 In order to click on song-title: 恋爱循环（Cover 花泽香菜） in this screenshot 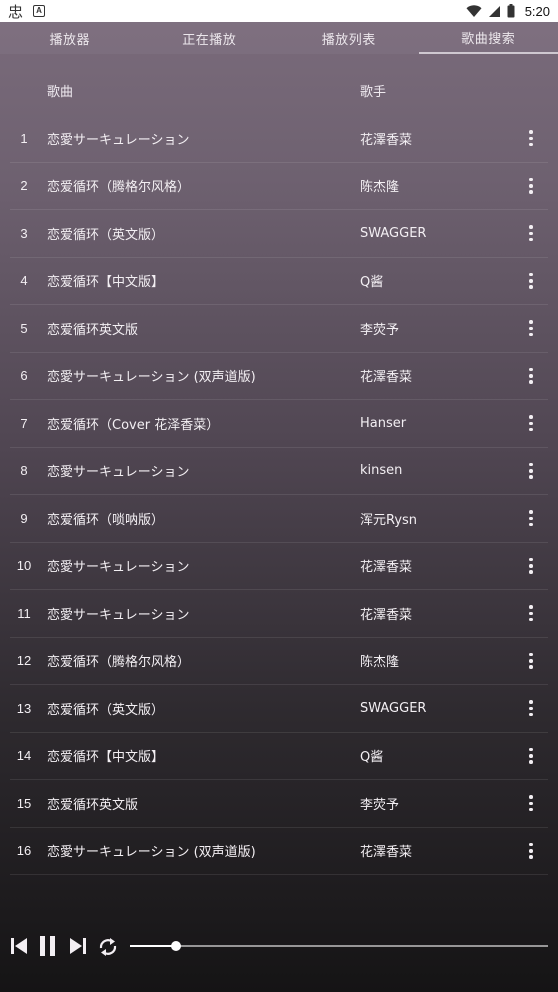, I will do `click(133, 425)`.